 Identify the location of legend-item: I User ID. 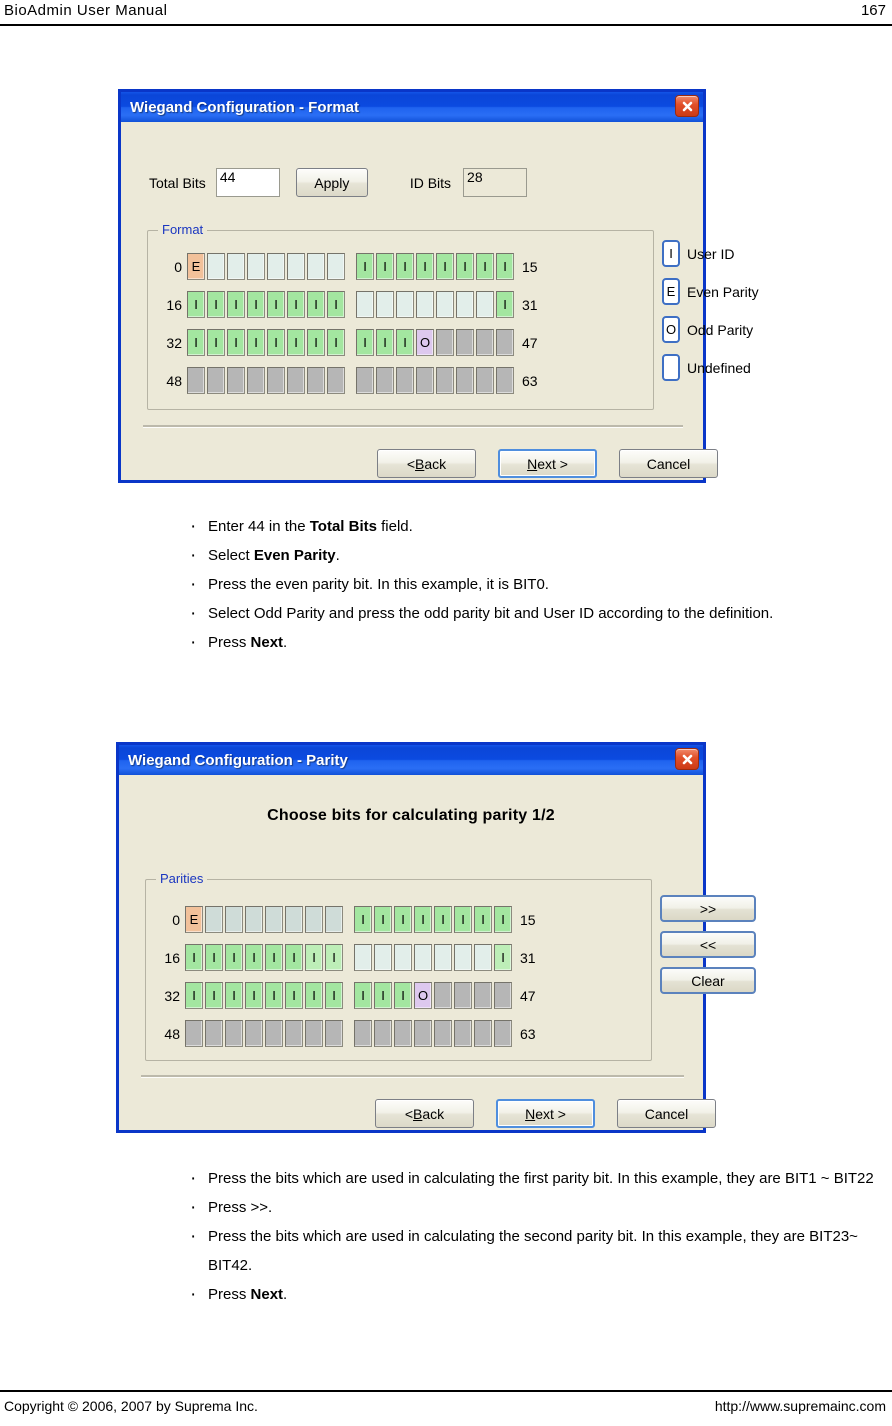
(710, 253).